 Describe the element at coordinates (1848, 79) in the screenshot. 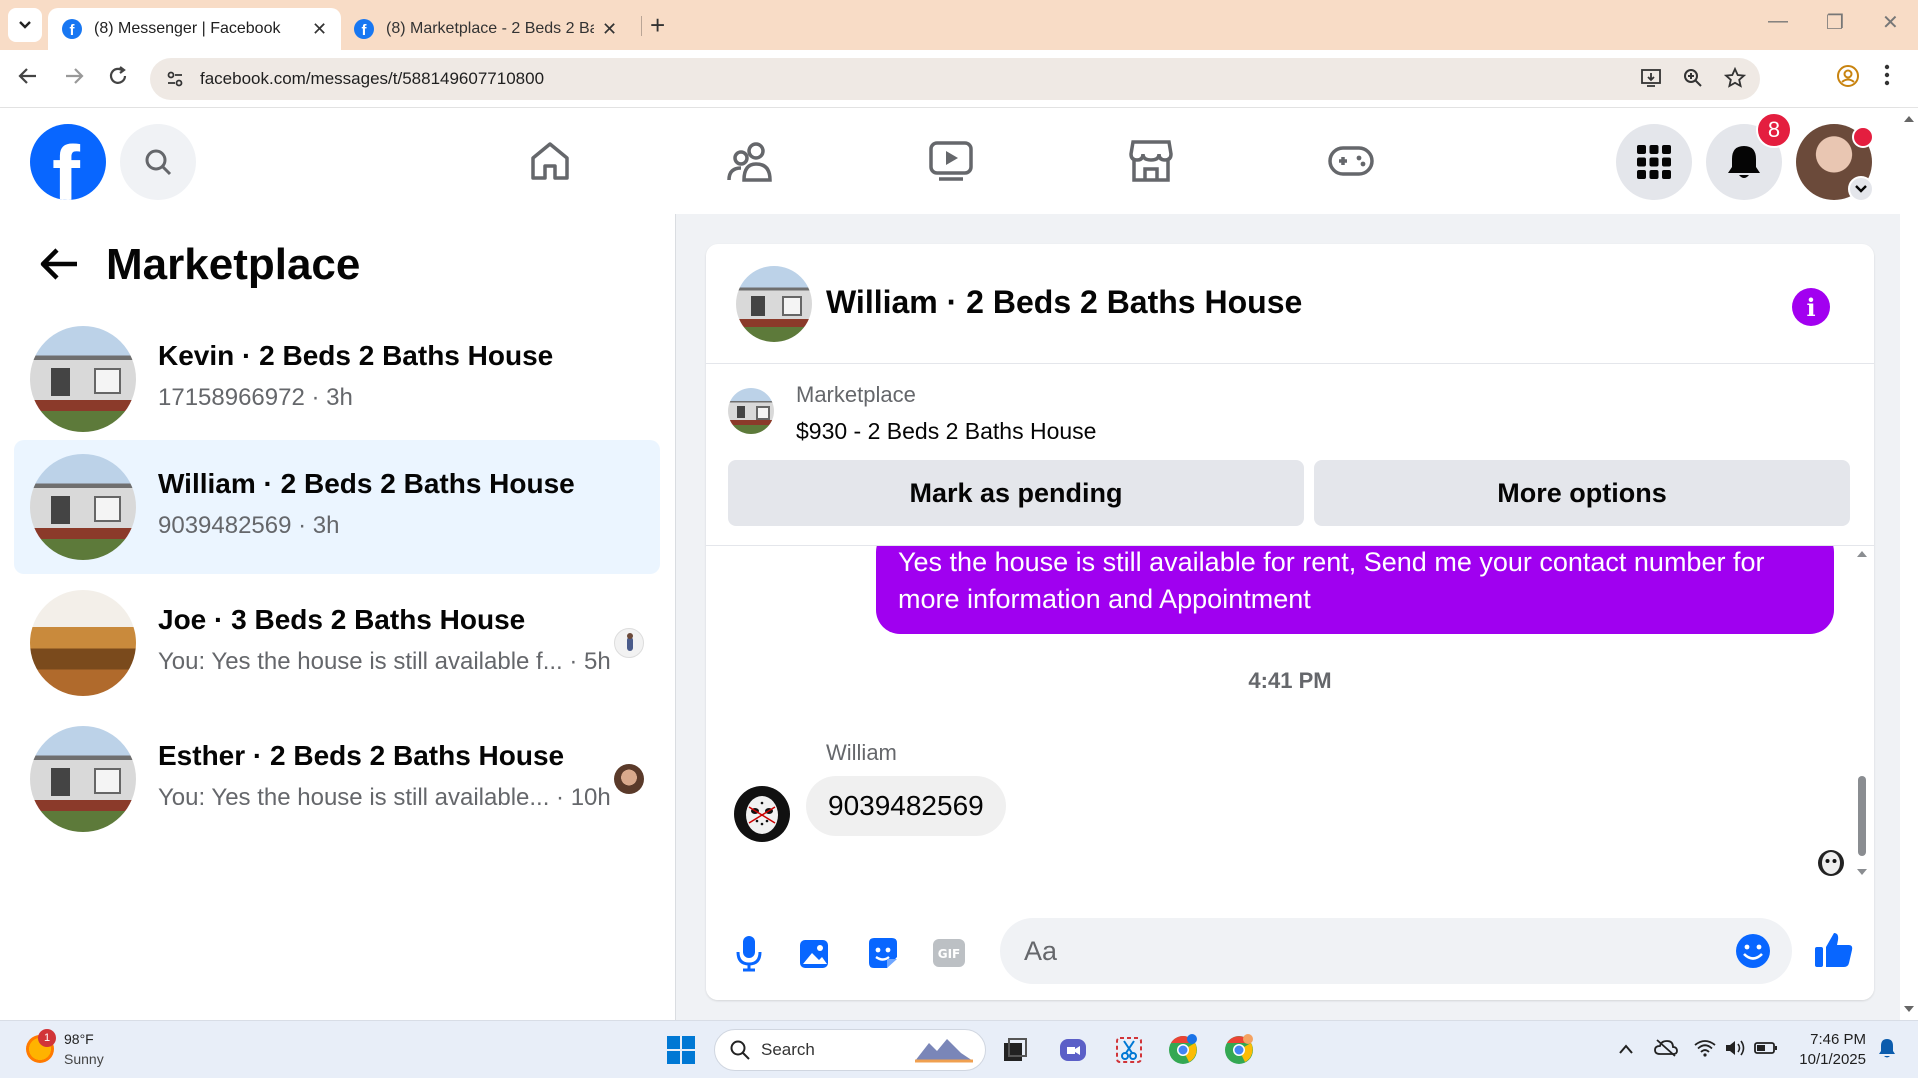

I see `profile-button` at that location.